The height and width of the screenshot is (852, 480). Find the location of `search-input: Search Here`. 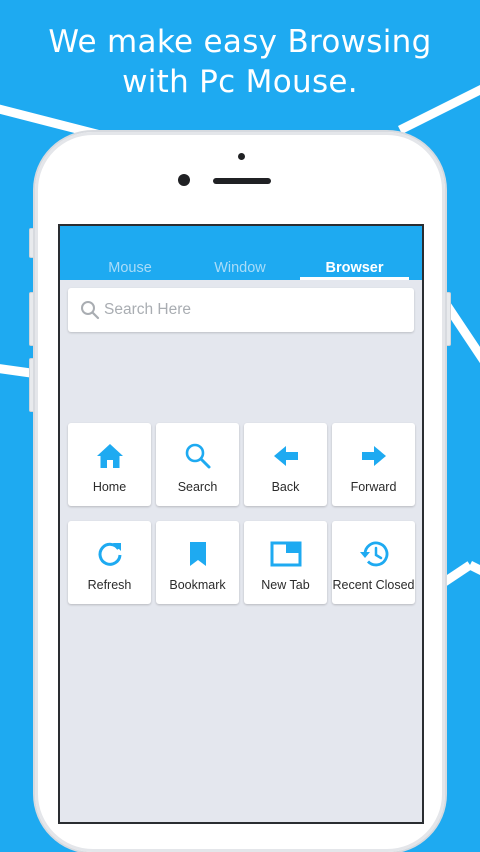

search-input: Search Here is located at coordinates (241, 310).